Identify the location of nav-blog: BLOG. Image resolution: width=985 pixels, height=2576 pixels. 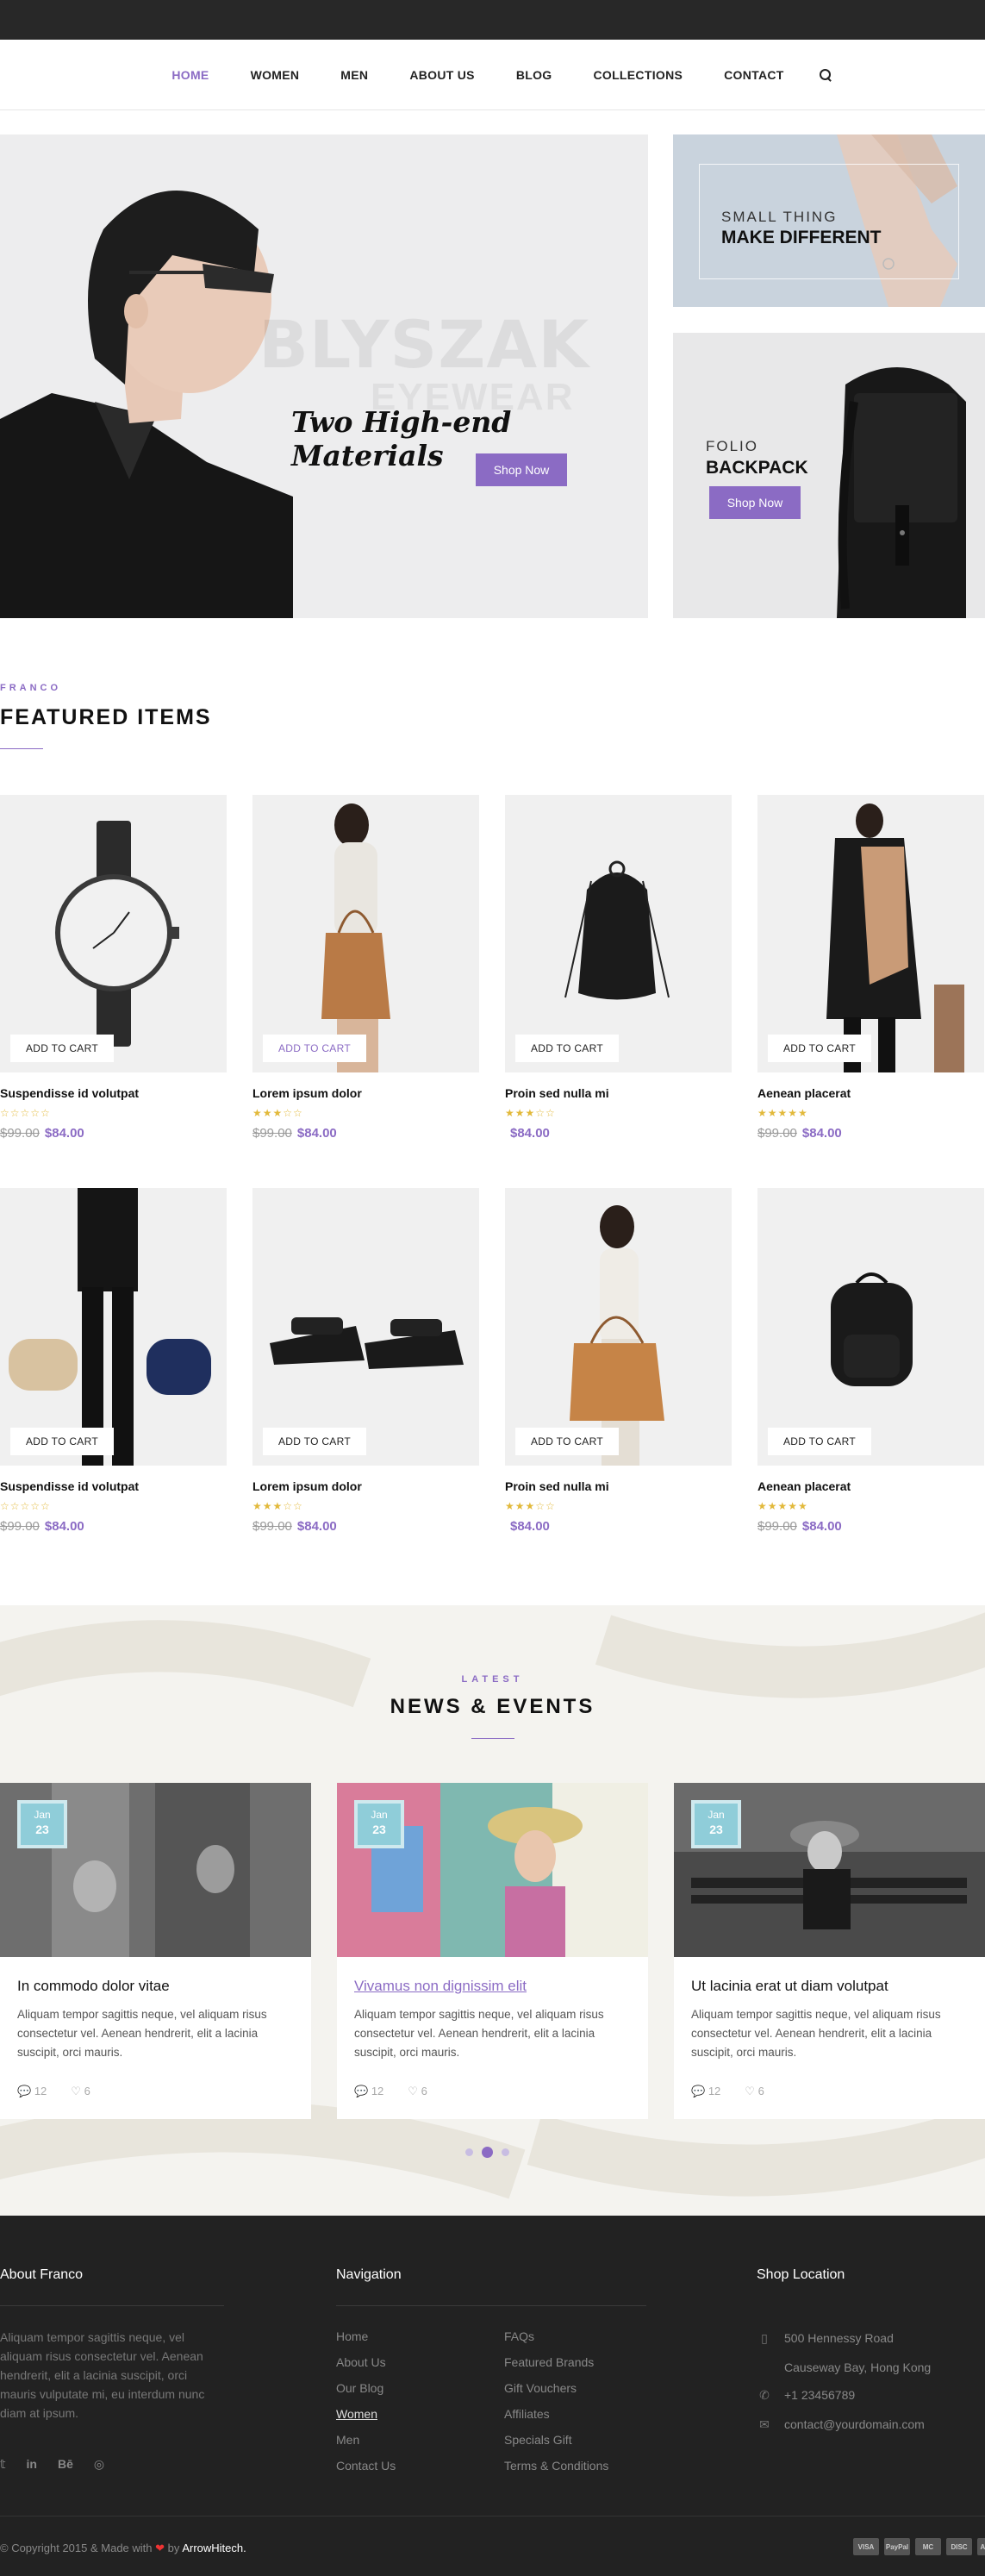
(534, 75).